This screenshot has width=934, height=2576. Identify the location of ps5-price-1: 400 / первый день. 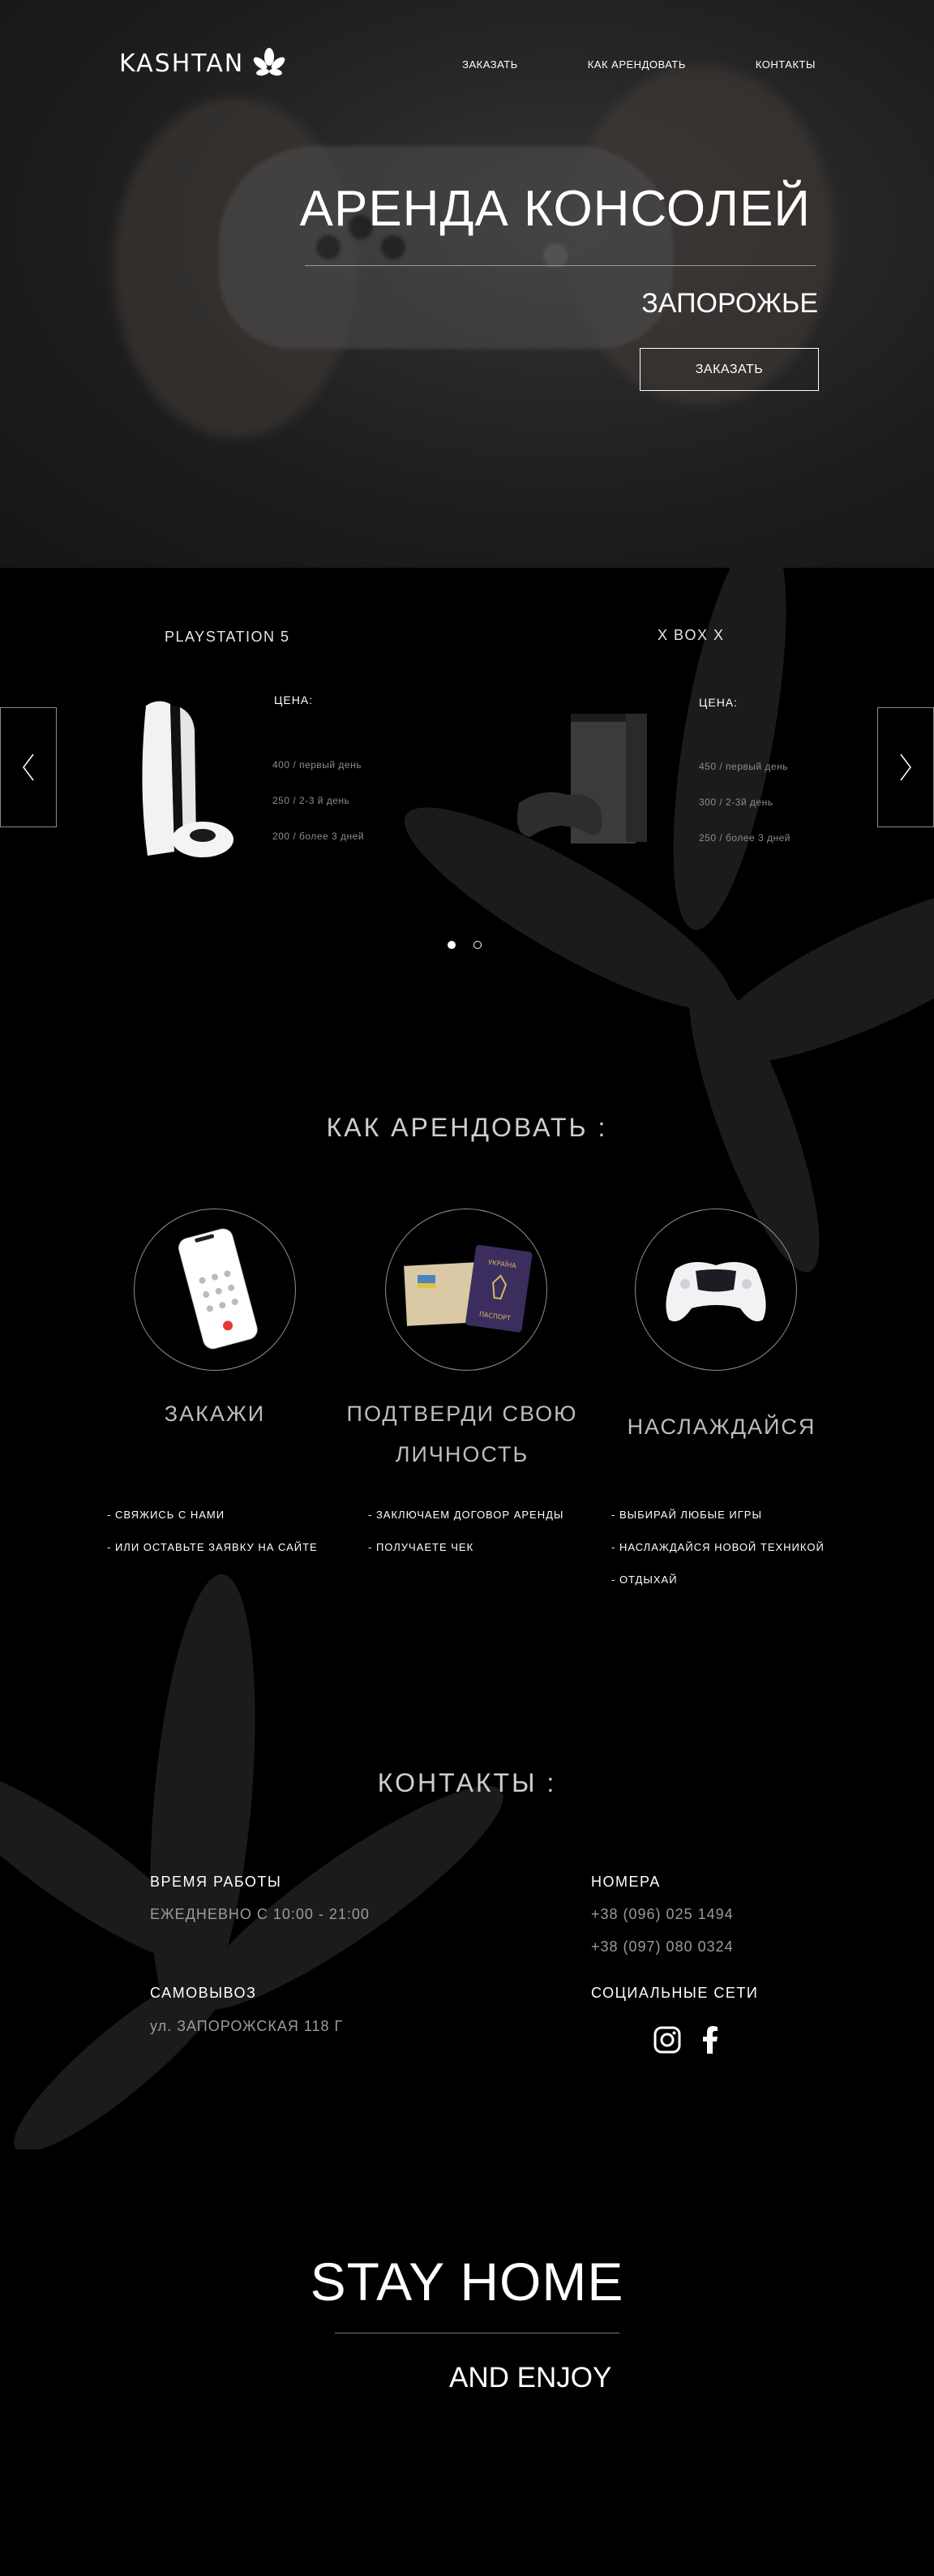
(317, 765).